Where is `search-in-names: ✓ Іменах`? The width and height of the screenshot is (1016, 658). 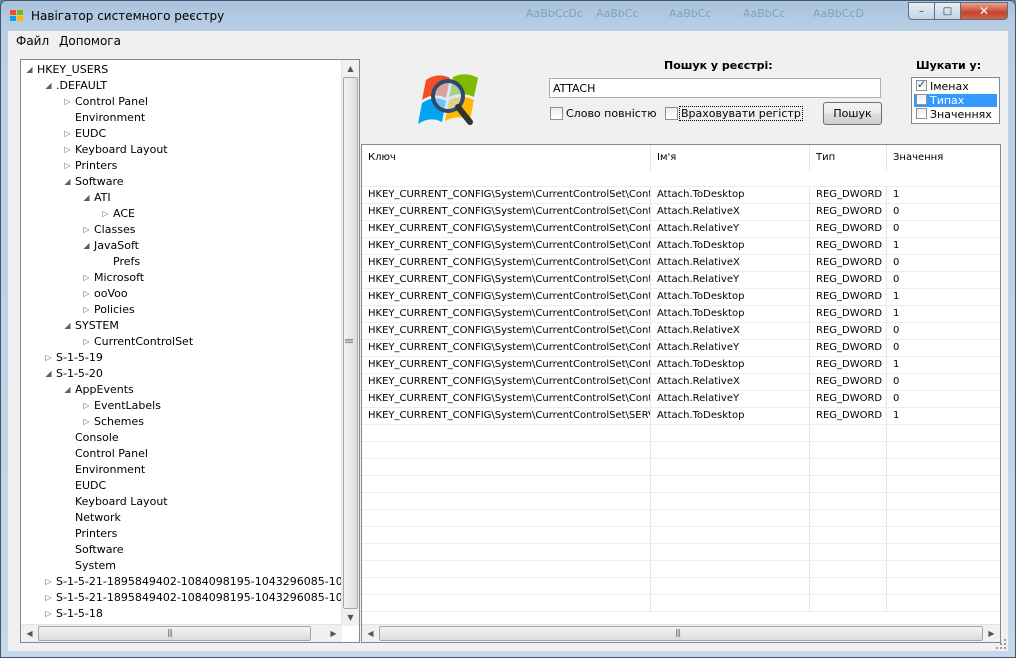 search-in-names: ✓ Іменах is located at coordinates (955, 85).